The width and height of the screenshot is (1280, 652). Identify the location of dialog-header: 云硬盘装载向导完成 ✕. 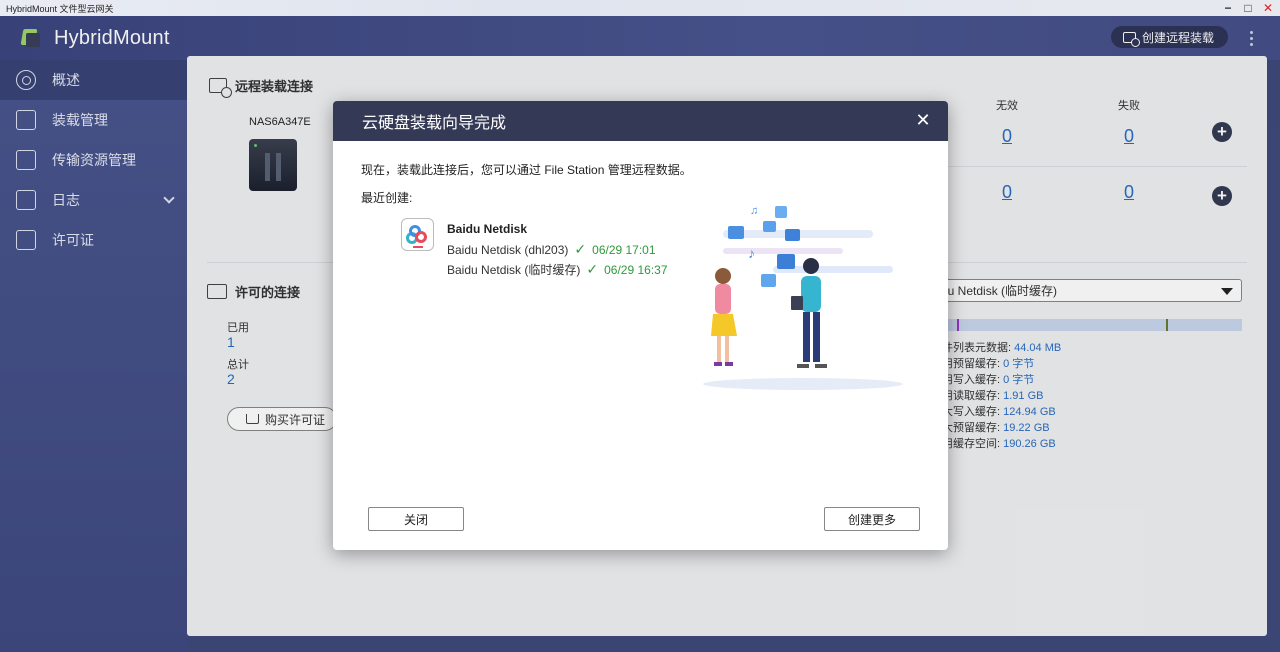
(640, 121).